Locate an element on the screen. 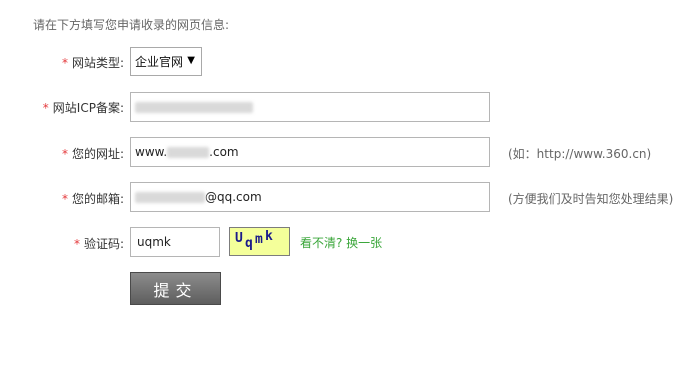 The image size is (693, 371). email-label-text: 您的邮箱: is located at coordinates (97, 199).